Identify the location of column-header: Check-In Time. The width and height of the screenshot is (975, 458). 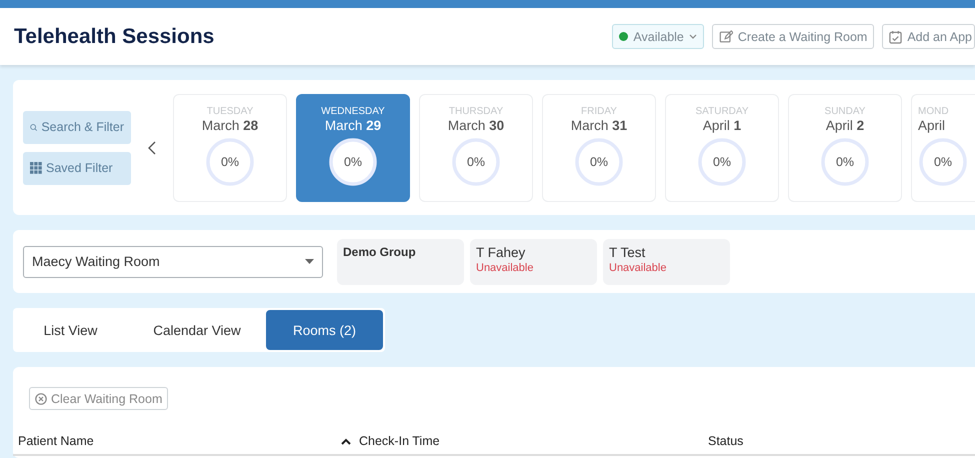
(519, 441).